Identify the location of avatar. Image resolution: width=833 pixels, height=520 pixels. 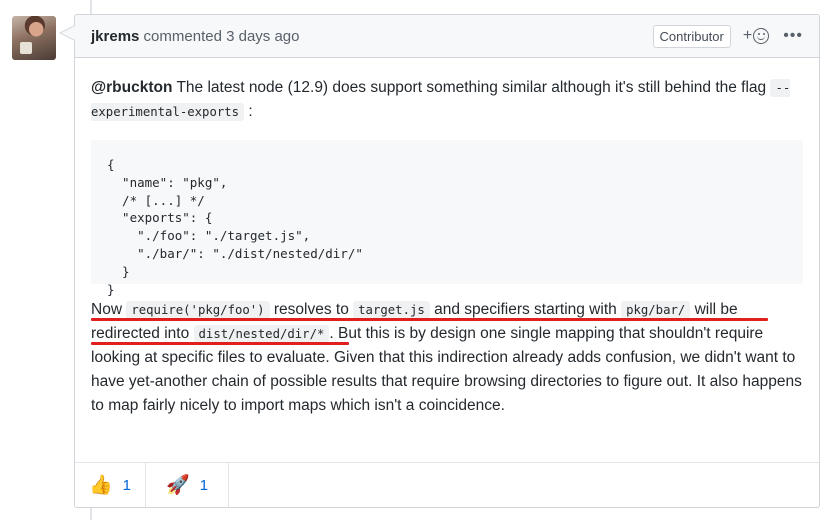
(34, 38).